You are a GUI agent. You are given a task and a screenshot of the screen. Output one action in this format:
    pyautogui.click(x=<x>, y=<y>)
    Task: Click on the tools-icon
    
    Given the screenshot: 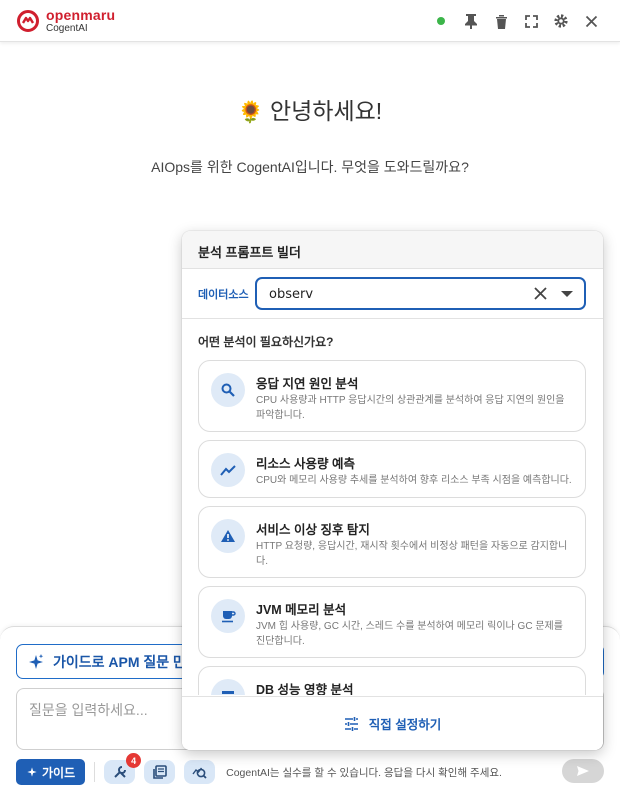 What is the action you would take?
    pyautogui.click(x=119, y=772)
    